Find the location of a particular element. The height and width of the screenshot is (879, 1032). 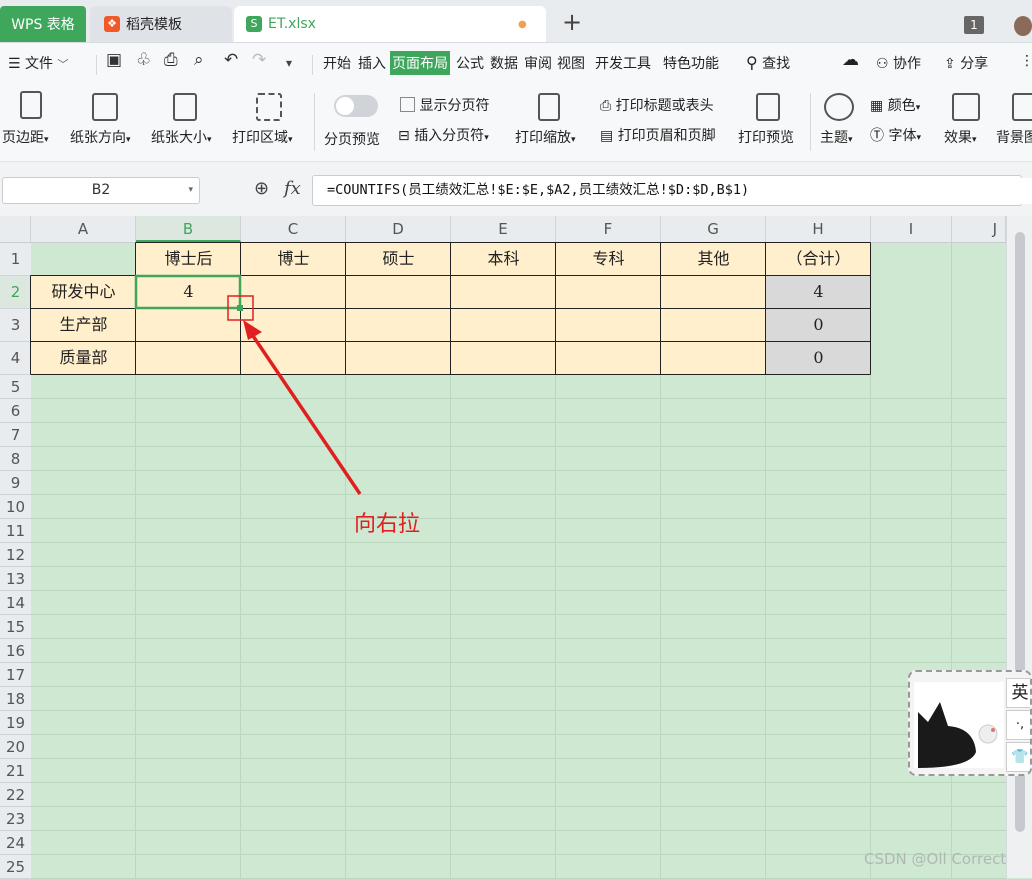

cat-illustration is located at coordinates (958, 735).